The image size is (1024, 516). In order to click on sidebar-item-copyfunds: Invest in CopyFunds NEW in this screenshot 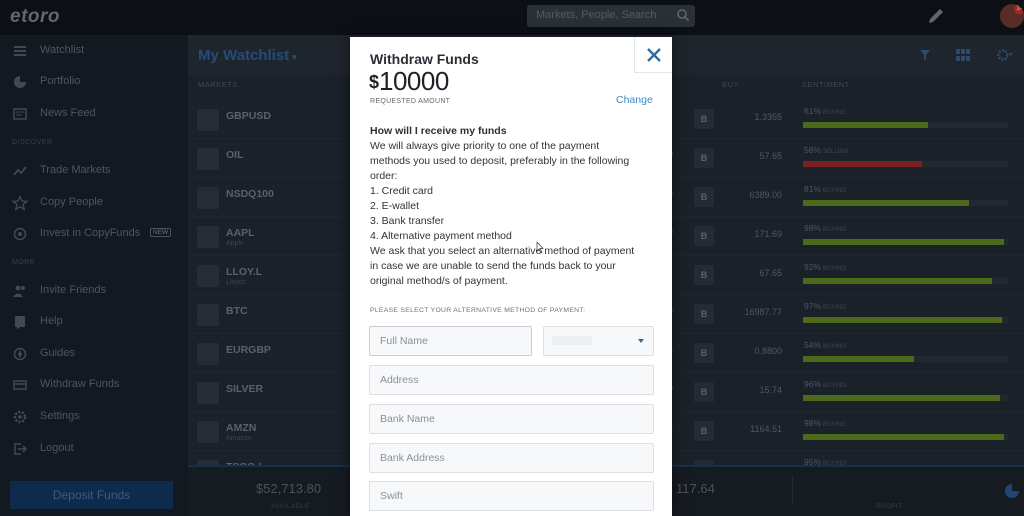, I will do `click(94, 234)`.